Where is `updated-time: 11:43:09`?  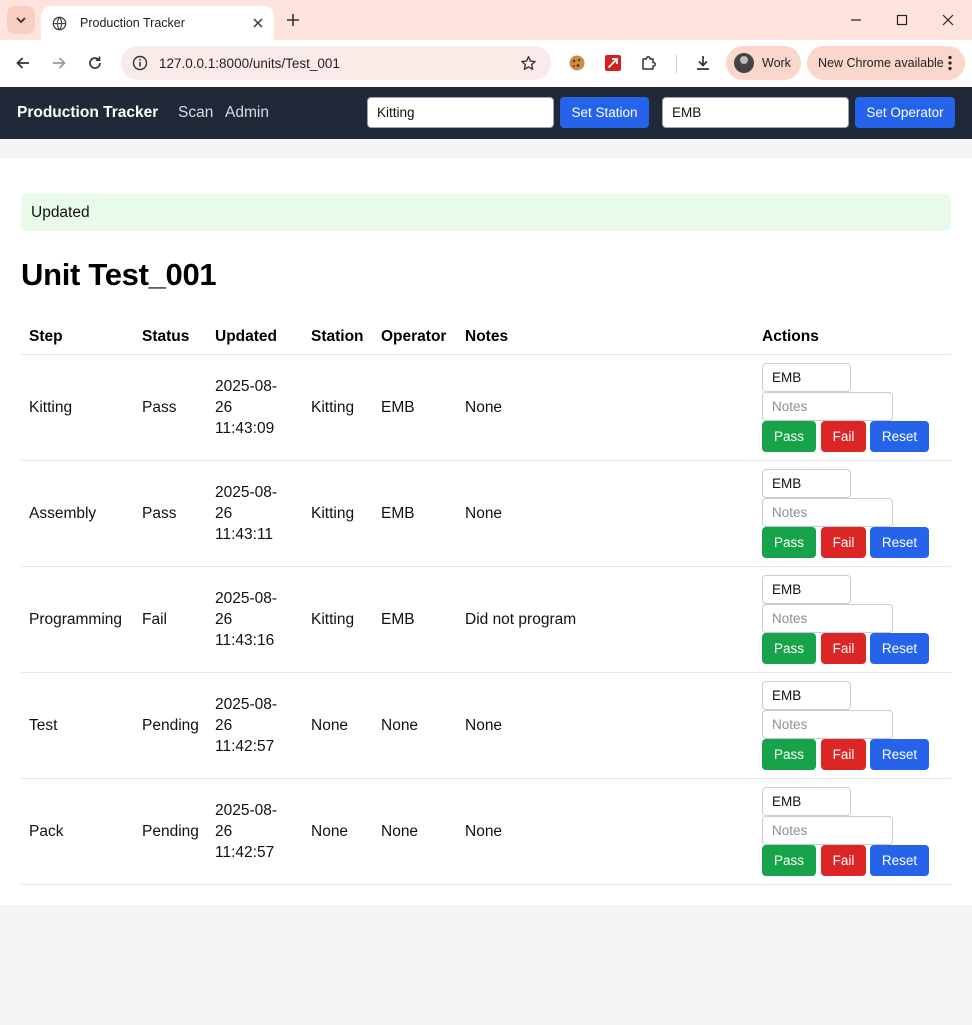
updated-time: 11:43:09 is located at coordinates (245, 428).